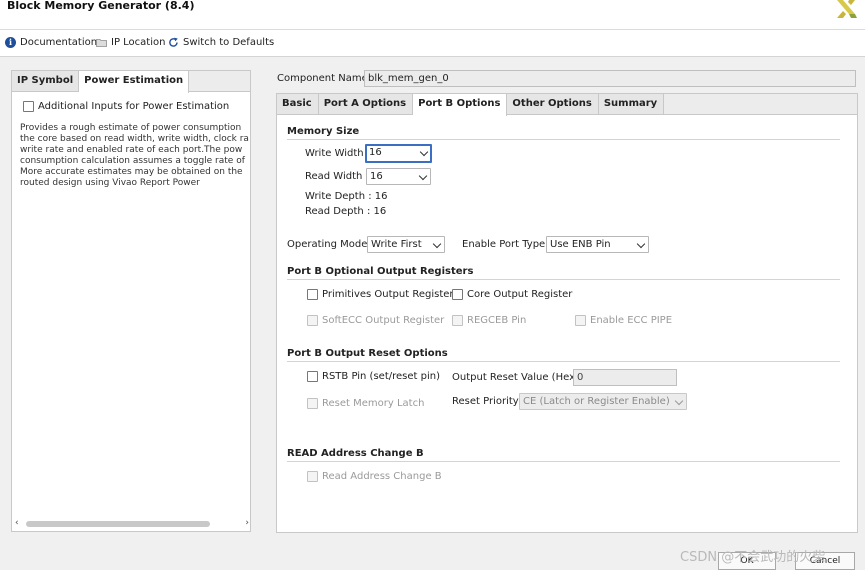 Image resolution: width=865 pixels, height=570 pixels. I want to click on write-width-select: 16, so click(398, 153).